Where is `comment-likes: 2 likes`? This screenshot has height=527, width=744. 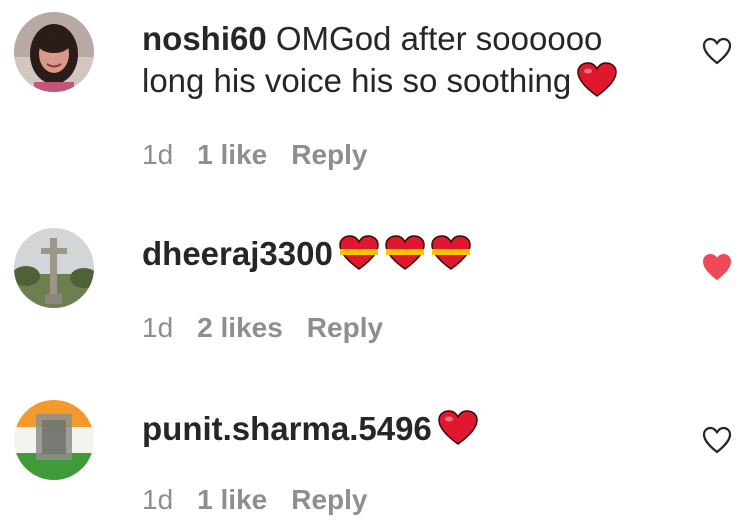
comment-likes: 2 likes is located at coordinates (240, 327).